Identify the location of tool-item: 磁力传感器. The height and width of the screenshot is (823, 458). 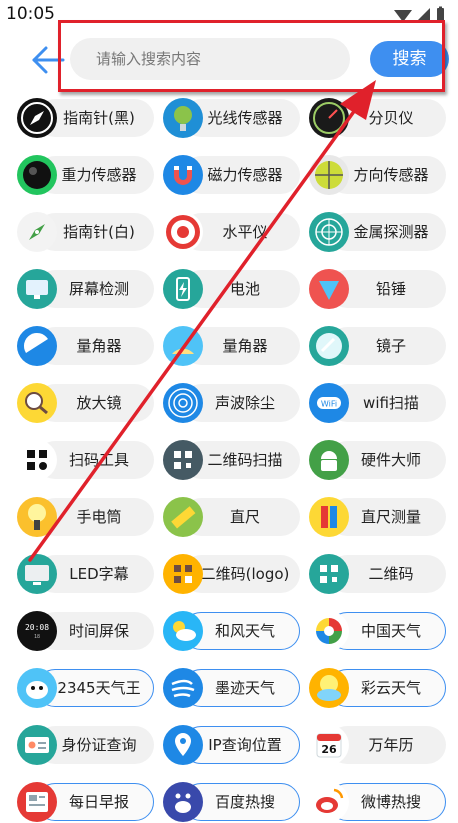
(232, 175).